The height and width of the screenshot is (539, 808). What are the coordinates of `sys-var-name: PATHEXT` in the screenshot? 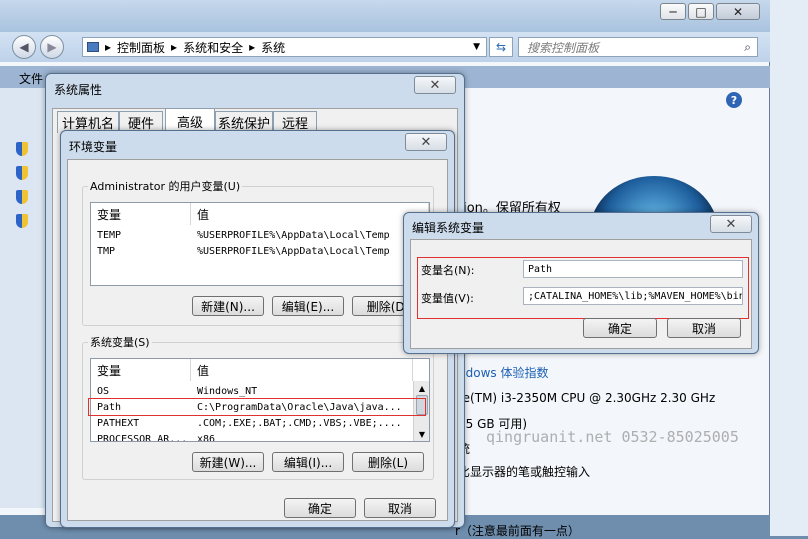 It's located at (118, 423).